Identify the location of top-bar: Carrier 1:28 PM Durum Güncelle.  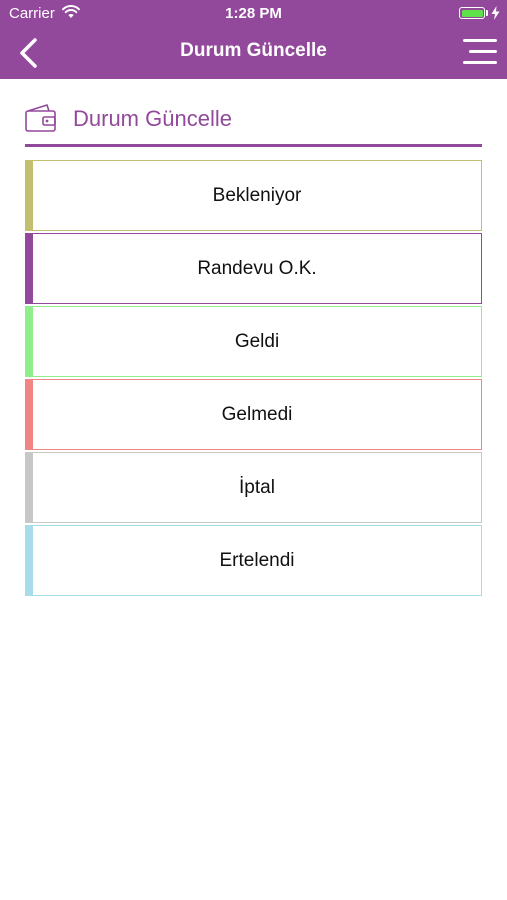
(253, 39).